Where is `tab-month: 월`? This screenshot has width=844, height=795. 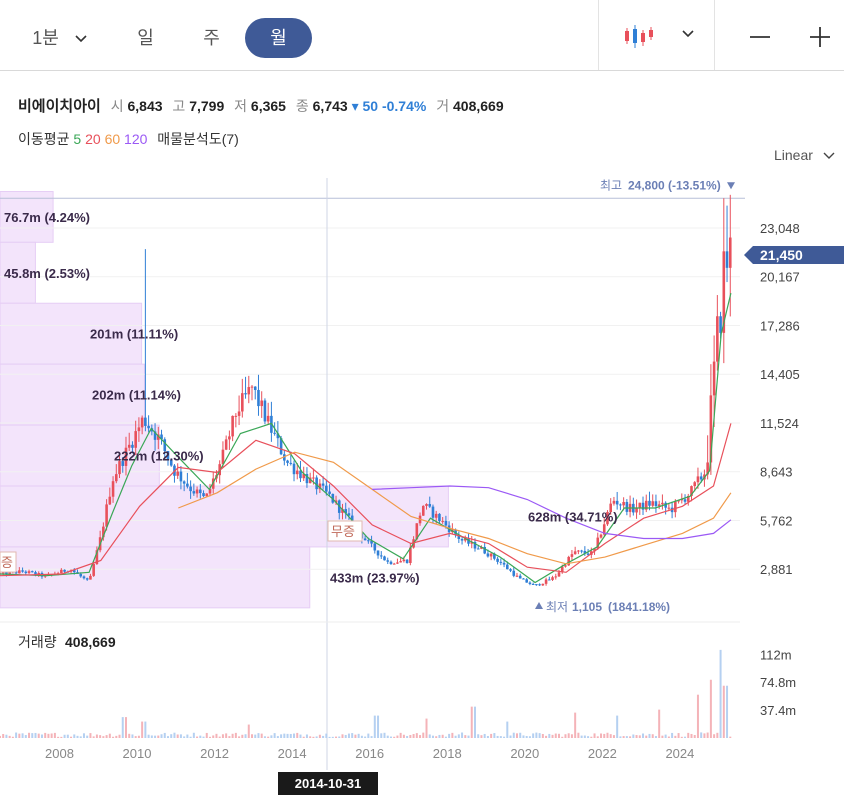
tab-month: 월 is located at coordinates (278, 38).